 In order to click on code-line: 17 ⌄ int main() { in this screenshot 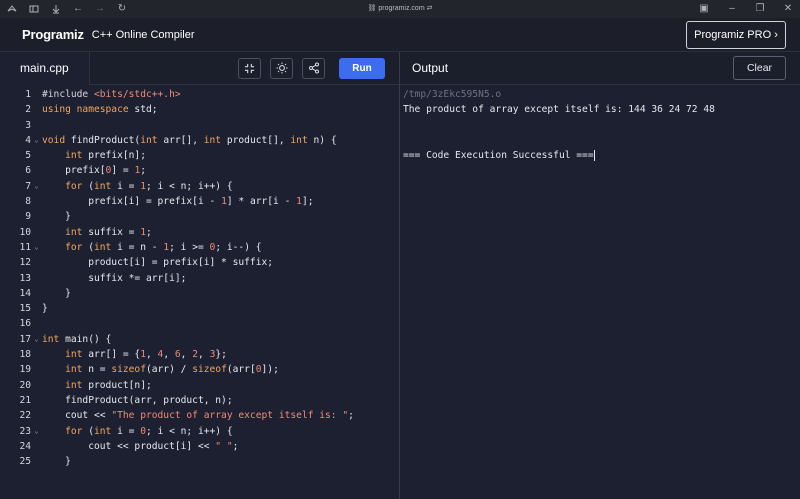, I will do `click(199, 339)`.